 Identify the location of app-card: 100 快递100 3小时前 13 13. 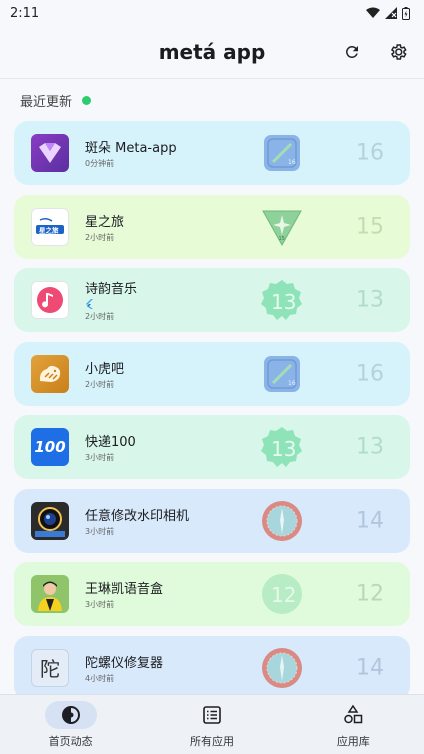
(212, 447).